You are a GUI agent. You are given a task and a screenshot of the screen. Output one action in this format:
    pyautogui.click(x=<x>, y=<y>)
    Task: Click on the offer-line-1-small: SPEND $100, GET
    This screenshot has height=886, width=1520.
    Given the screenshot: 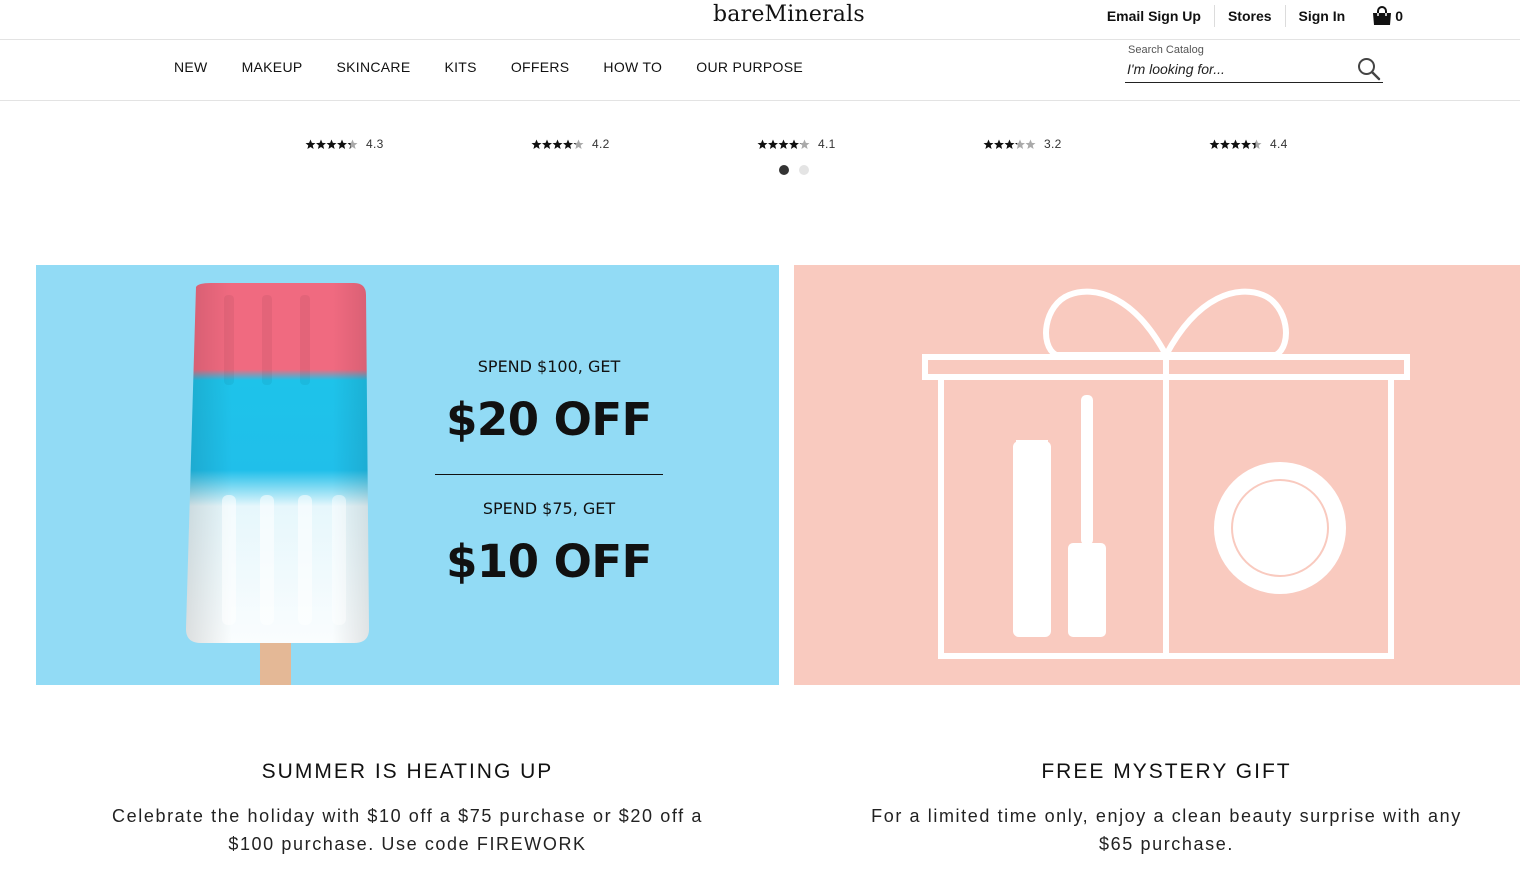 What is the action you would take?
    pyautogui.click(x=549, y=366)
    